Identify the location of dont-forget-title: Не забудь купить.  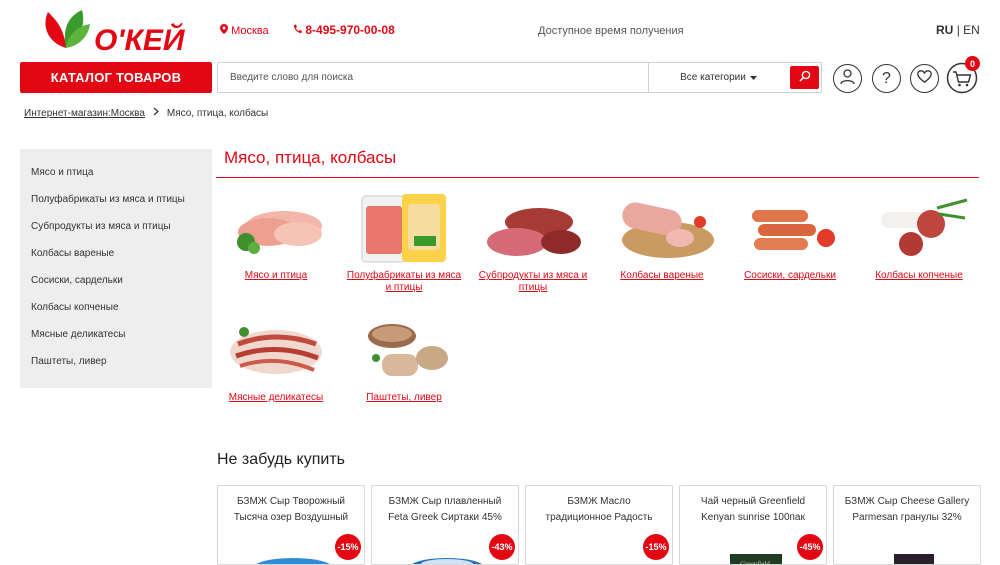
(281, 459).